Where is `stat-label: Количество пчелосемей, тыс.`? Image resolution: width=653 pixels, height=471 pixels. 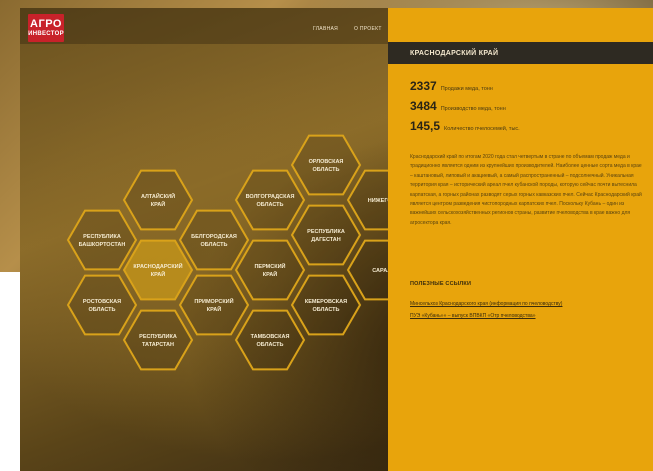
stat-label: Количество пчелосемей, тыс. is located at coordinates (482, 129).